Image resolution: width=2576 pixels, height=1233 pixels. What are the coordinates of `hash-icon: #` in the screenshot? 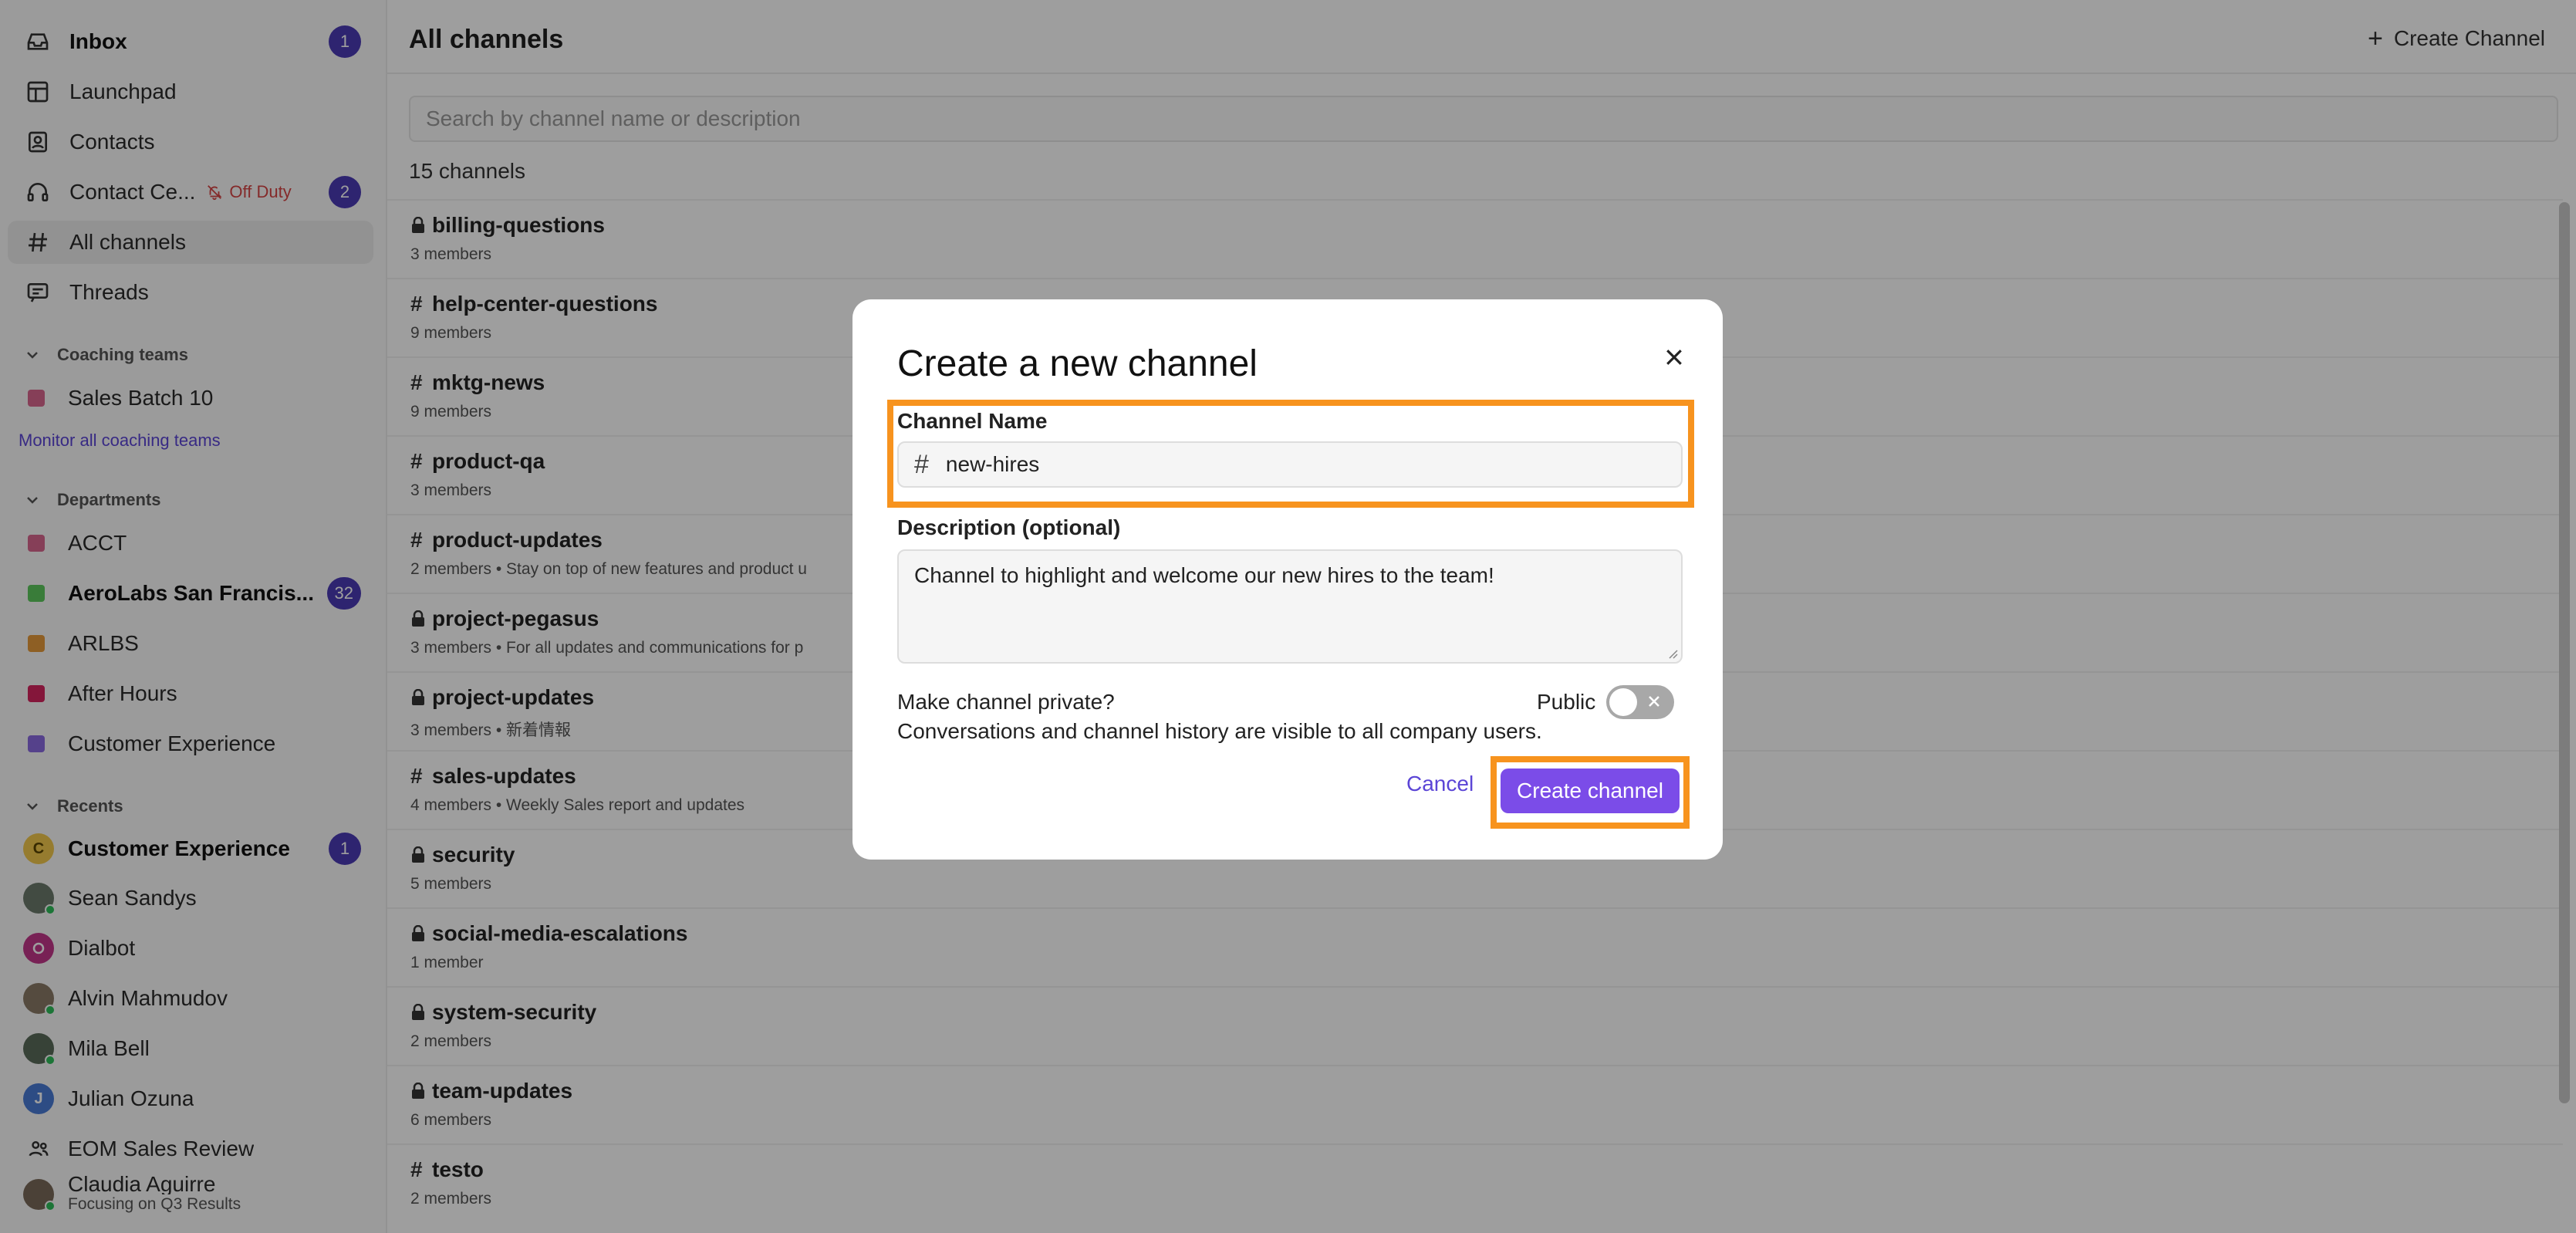 It's located at (922, 464).